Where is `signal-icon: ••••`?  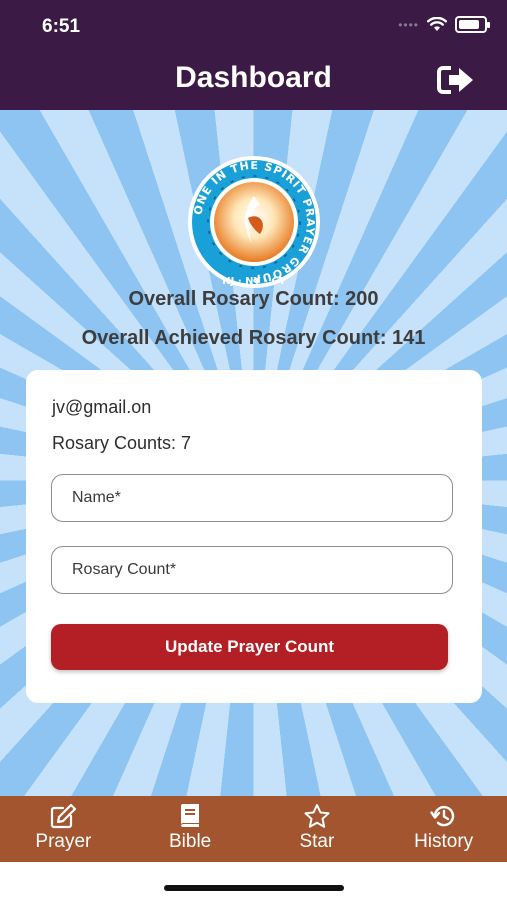 signal-icon: •••• is located at coordinates (408, 24).